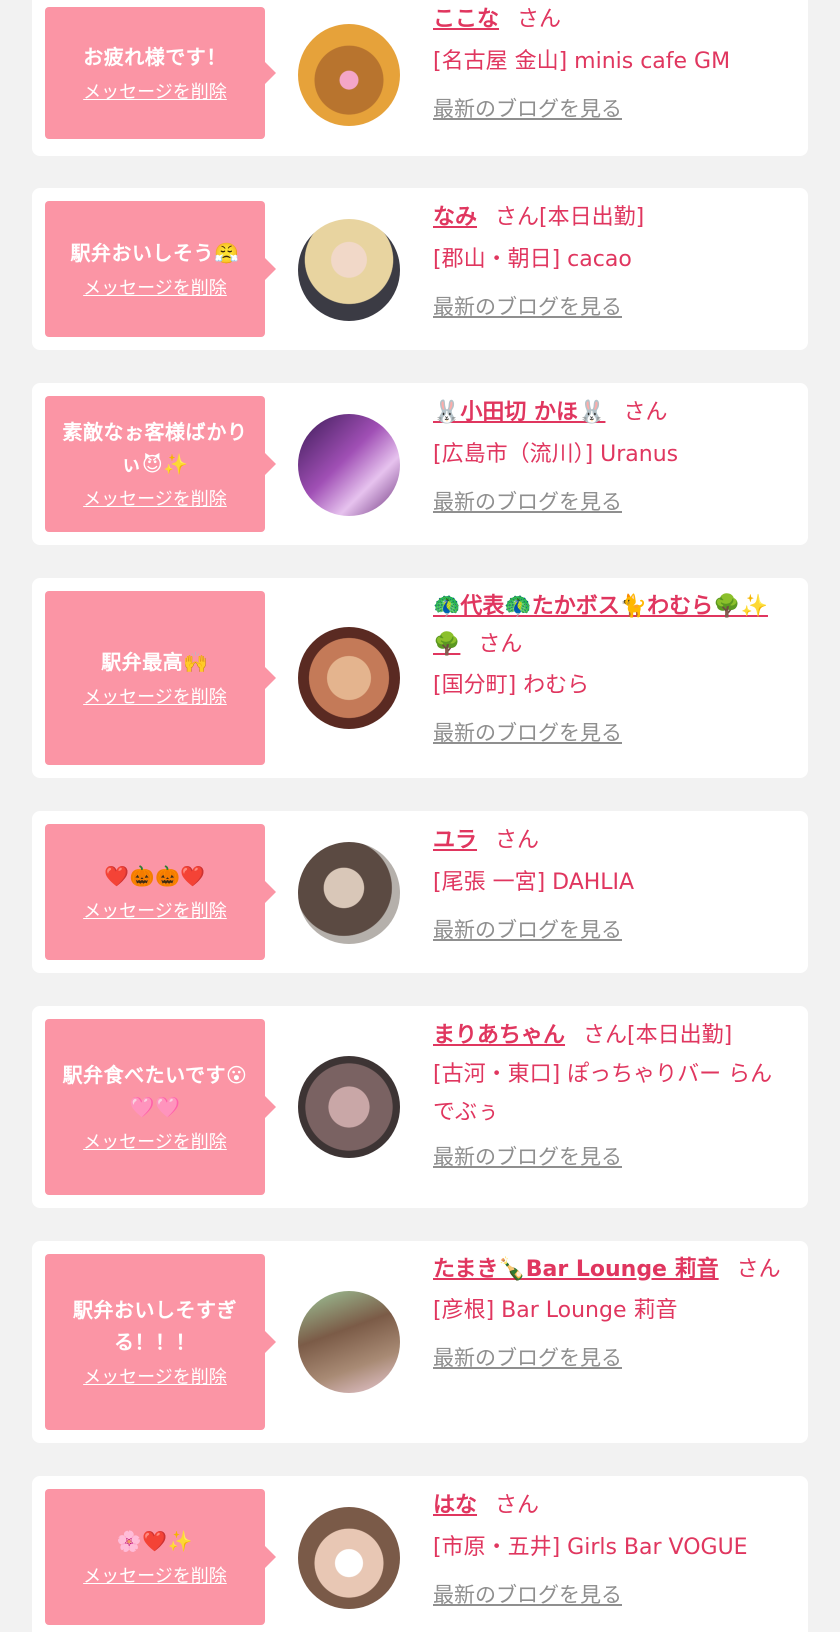  I want to click on shop-name: [郡山・朝日] cacao, so click(532, 259).